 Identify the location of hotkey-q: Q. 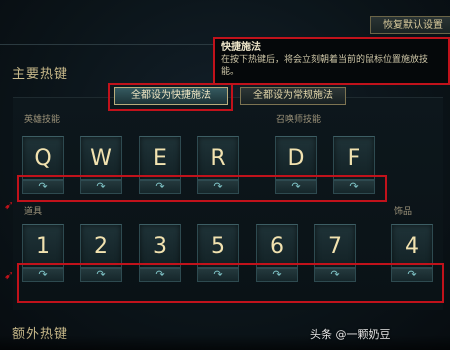
(43, 158).